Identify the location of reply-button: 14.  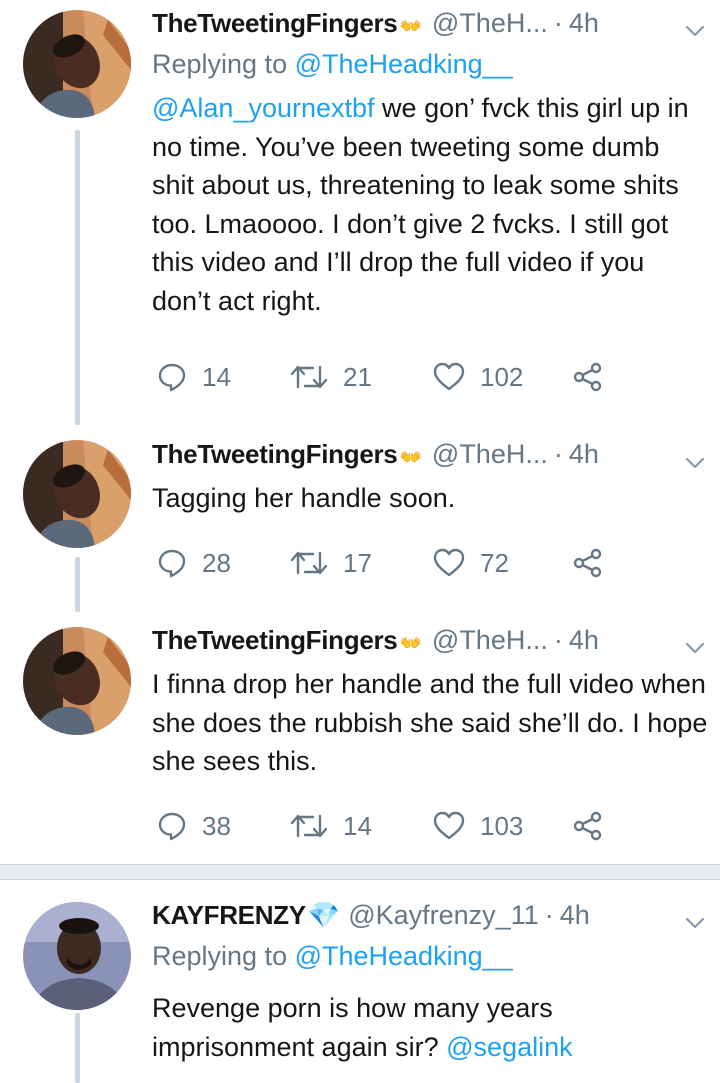
(222, 377).